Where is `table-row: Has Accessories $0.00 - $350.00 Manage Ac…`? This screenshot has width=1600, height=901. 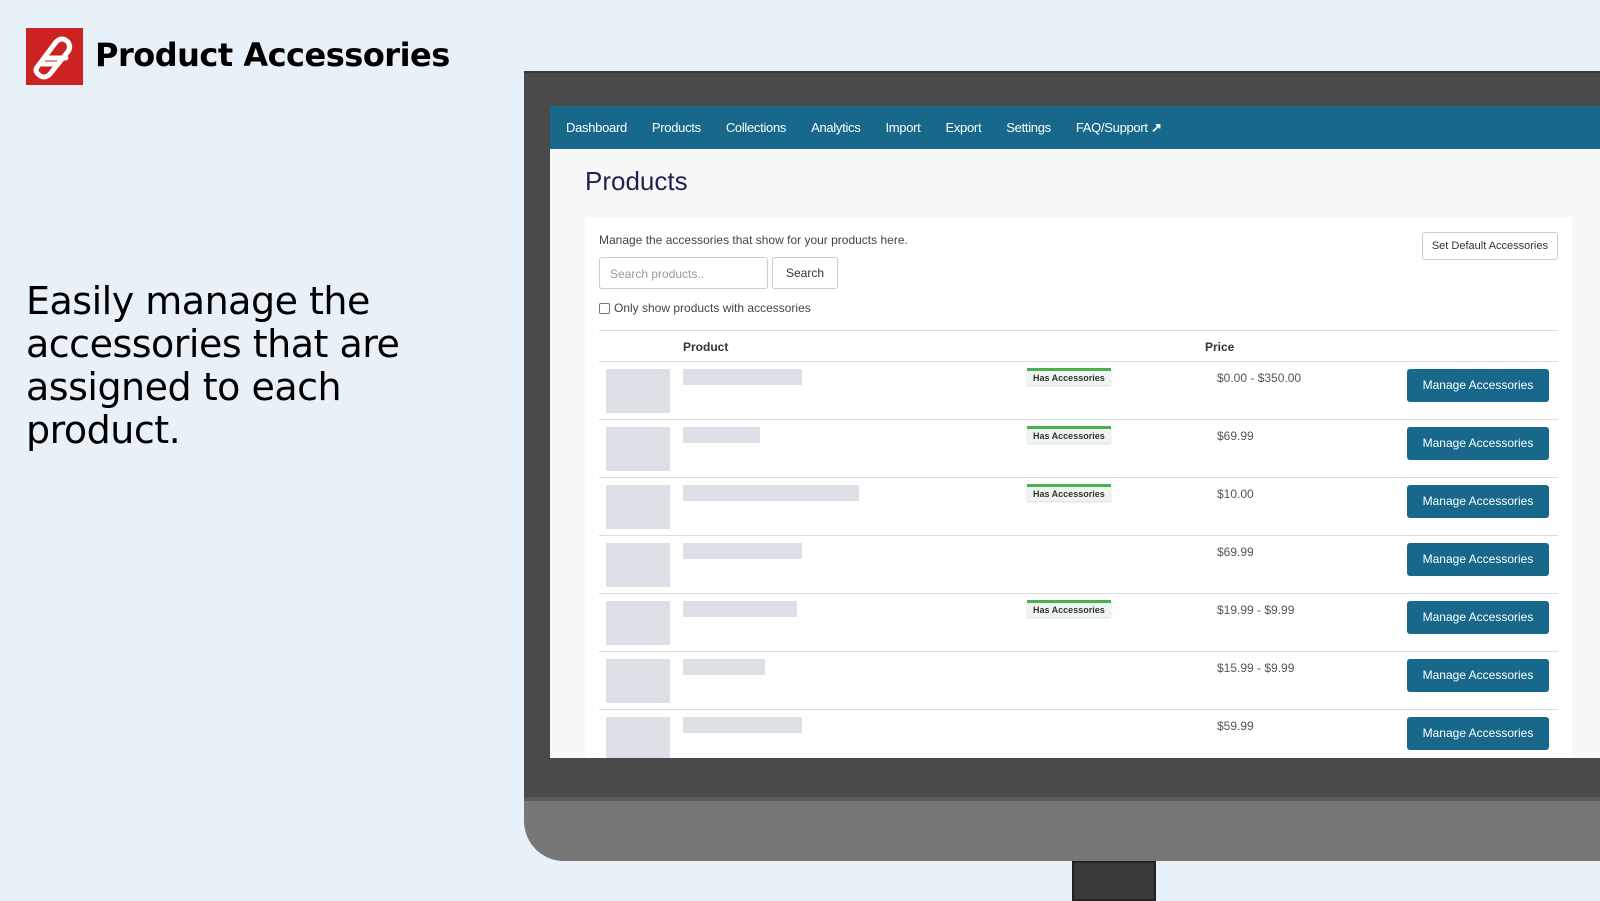
table-row: Has Accessories $0.00 - $350.00 Manage Ac… is located at coordinates (1078, 391).